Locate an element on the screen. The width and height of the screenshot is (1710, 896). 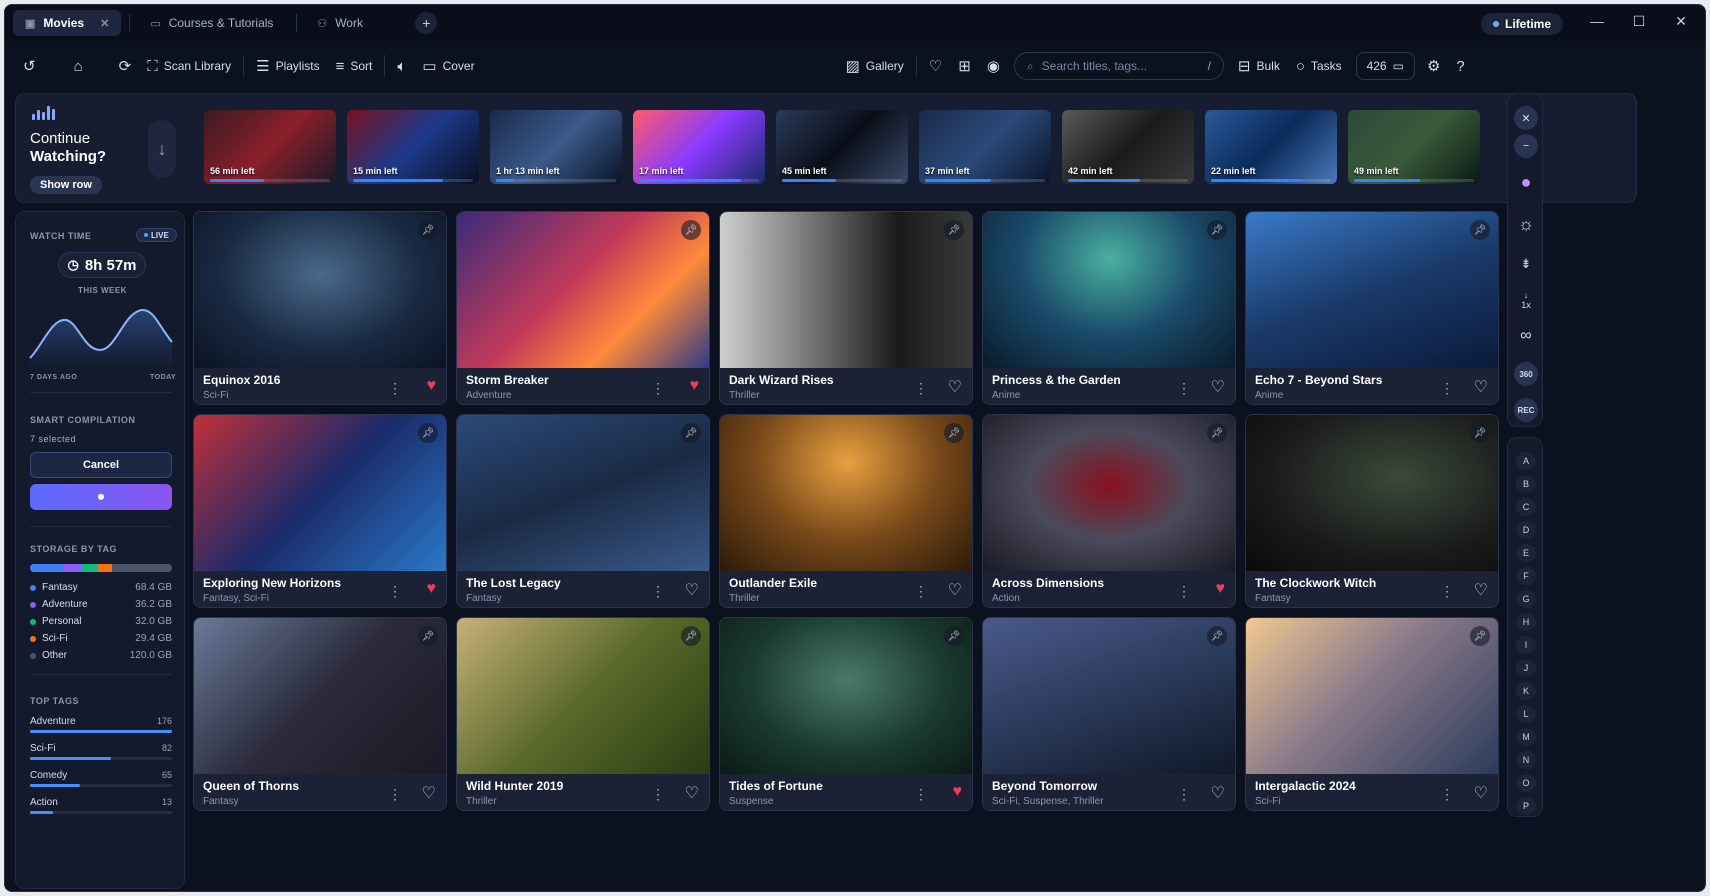
letter-p: P is located at coordinates (1526, 806).